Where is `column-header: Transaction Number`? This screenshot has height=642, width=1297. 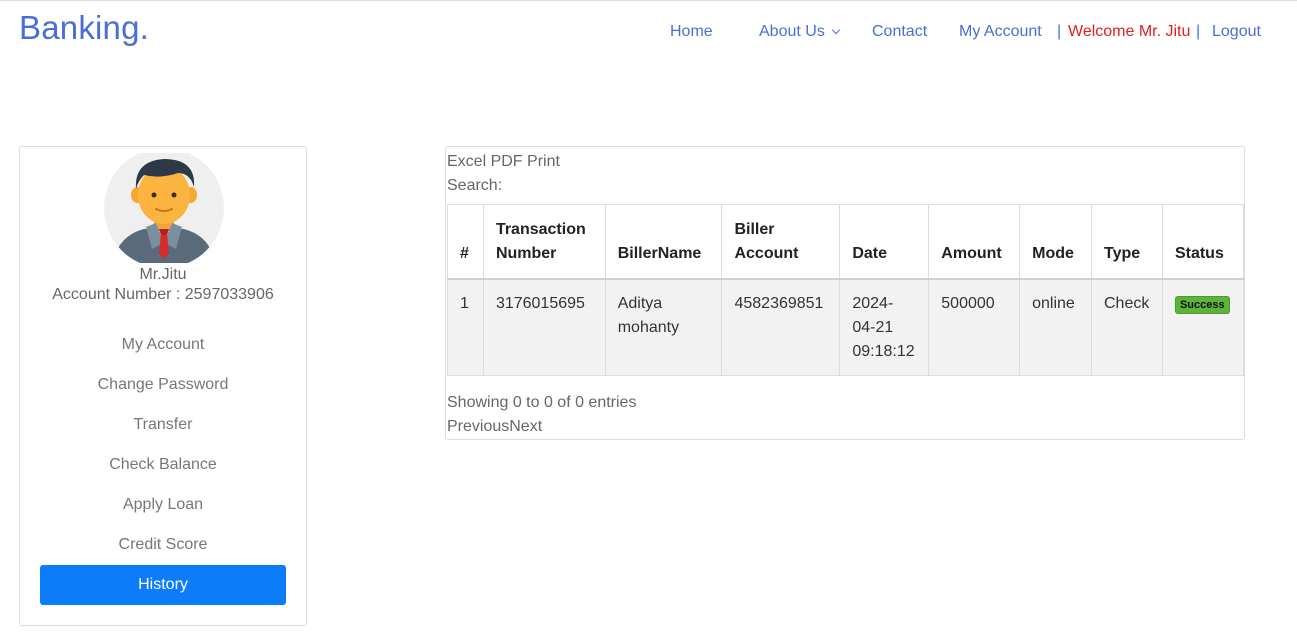 column-header: Transaction Number is located at coordinates (544, 242).